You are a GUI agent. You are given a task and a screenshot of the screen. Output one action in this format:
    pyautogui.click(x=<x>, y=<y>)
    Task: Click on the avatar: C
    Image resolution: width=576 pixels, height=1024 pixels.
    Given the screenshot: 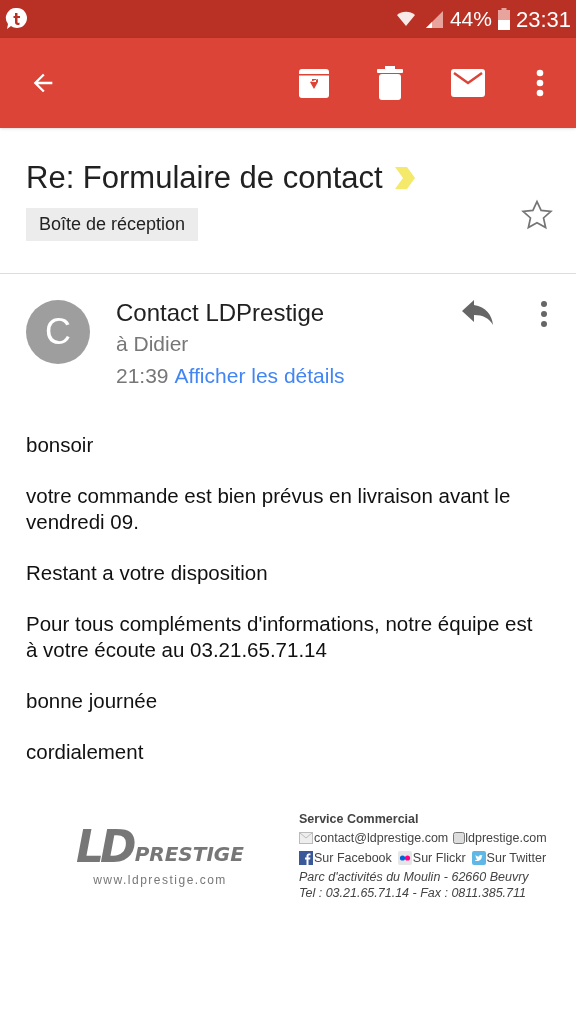 What is the action you would take?
    pyautogui.click(x=58, y=332)
    